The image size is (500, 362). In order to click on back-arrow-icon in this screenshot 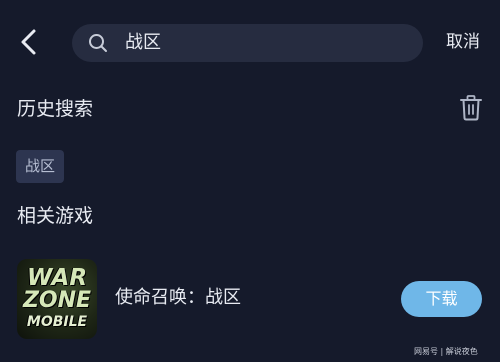, I will do `click(28, 42)`.